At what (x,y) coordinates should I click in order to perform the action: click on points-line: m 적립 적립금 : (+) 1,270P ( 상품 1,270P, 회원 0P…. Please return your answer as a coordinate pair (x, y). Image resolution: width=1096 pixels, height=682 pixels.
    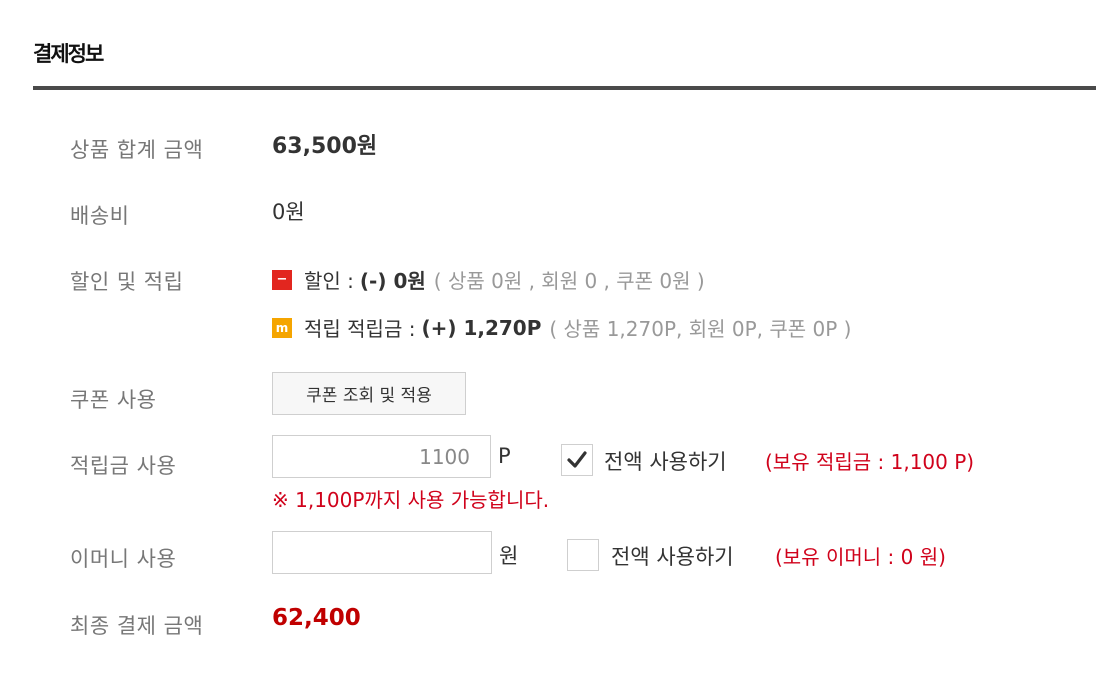
    Looking at the image, I should click on (561, 327).